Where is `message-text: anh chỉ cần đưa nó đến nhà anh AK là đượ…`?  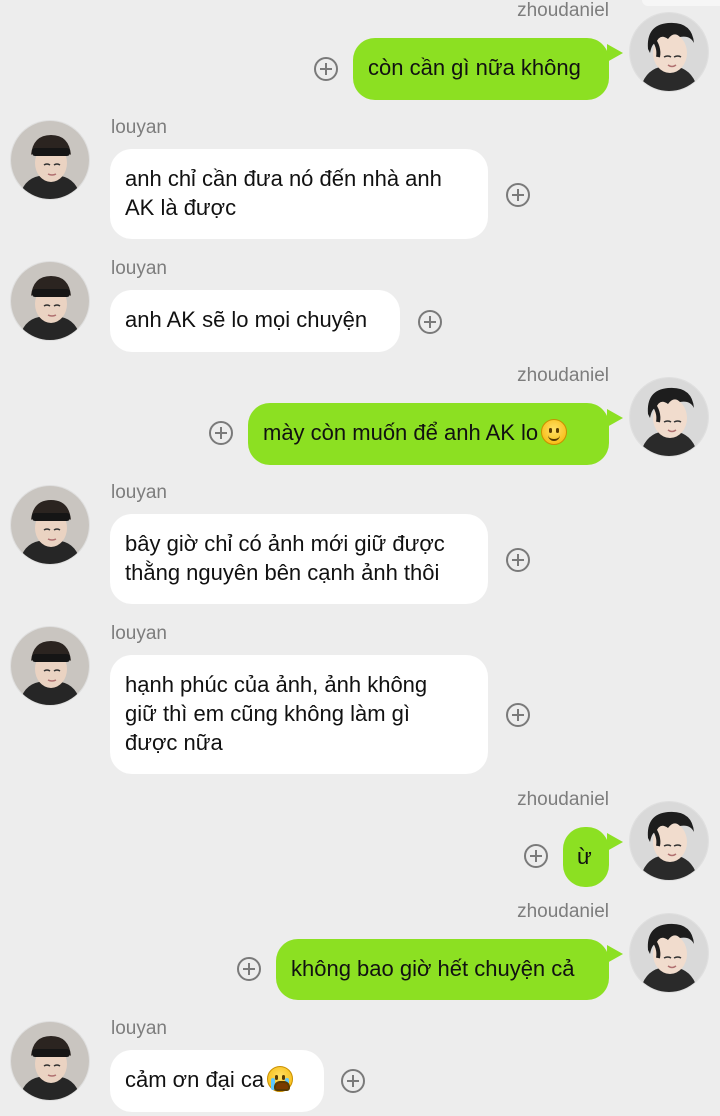
message-text: anh chỉ cần đưa nó đến nhà anh AK là đượ… is located at coordinates (283, 193).